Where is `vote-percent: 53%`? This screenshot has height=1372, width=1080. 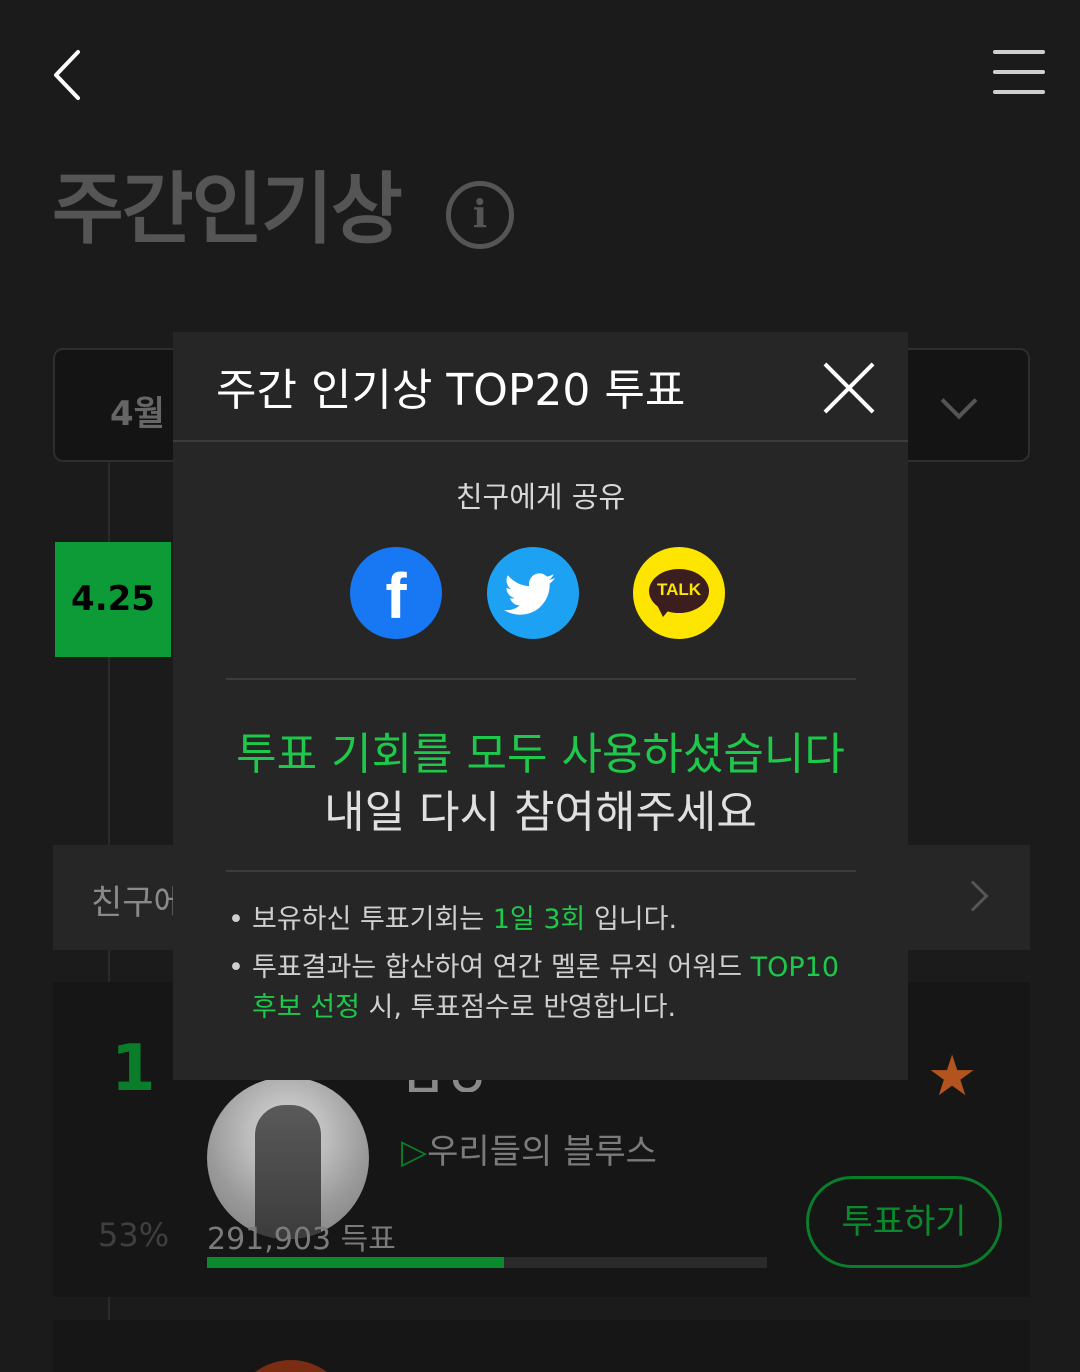
vote-percent: 53% is located at coordinates (134, 1235).